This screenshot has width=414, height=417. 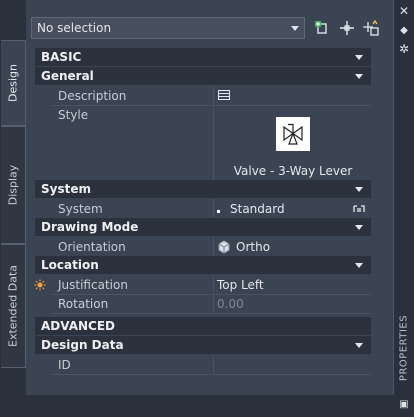 What do you see at coordinates (61, 57) in the screenshot?
I see `section-basic-label: BASIC` at bounding box center [61, 57].